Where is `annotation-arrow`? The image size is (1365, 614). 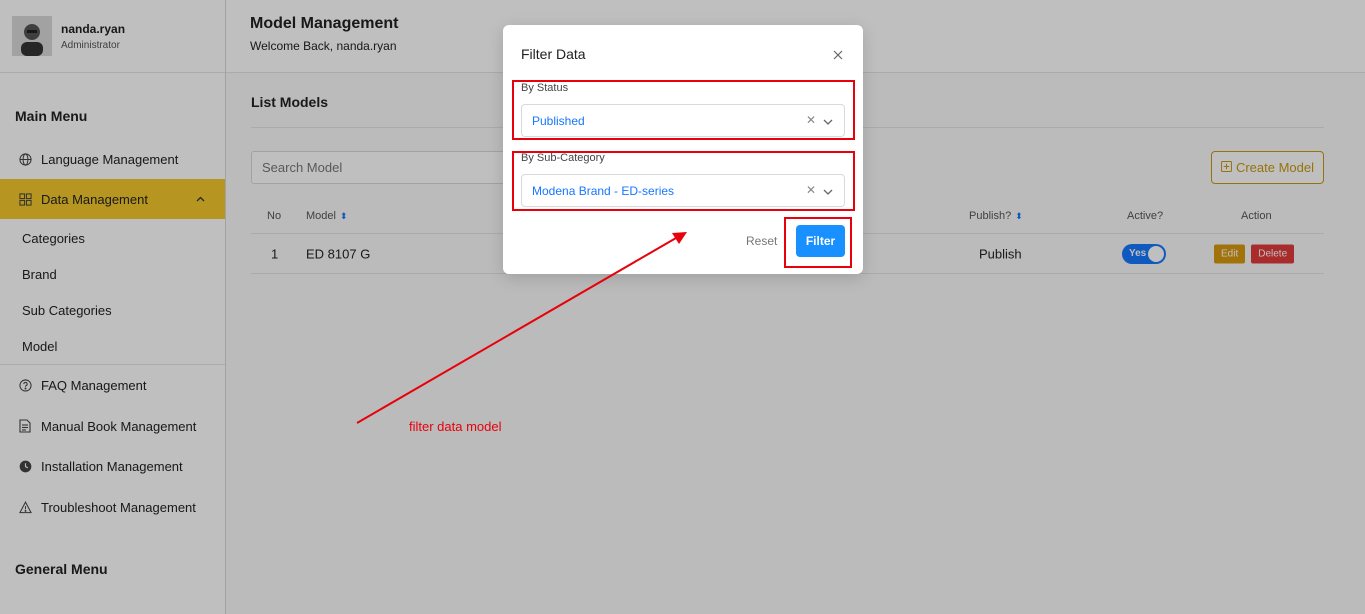
annotation-arrow is located at coordinates (521, 328).